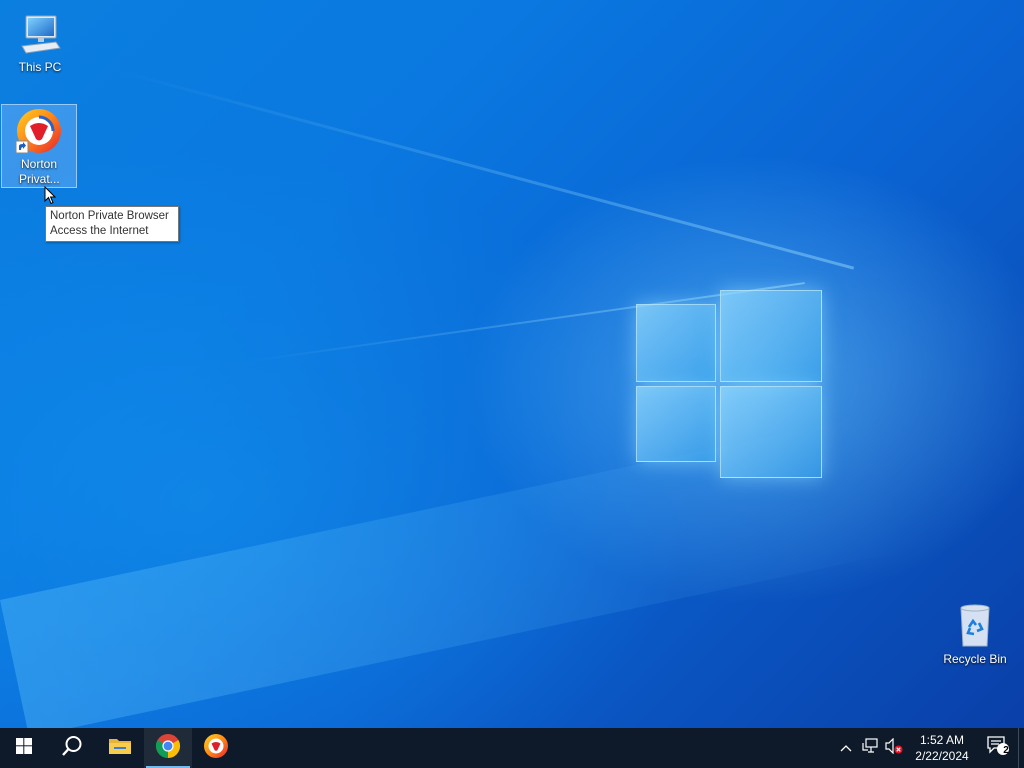  I want to click on taskbar-chrome, so click(168, 748).